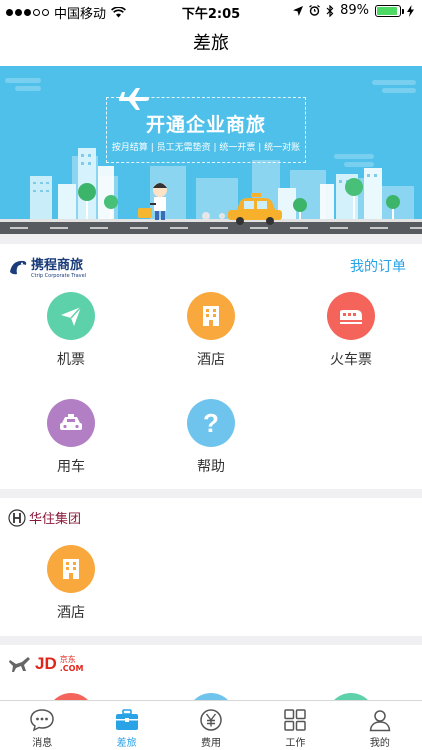  Describe the element at coordinates (379, 743) in the screenshot. I see `tab-profile-label: 我的` at that location.